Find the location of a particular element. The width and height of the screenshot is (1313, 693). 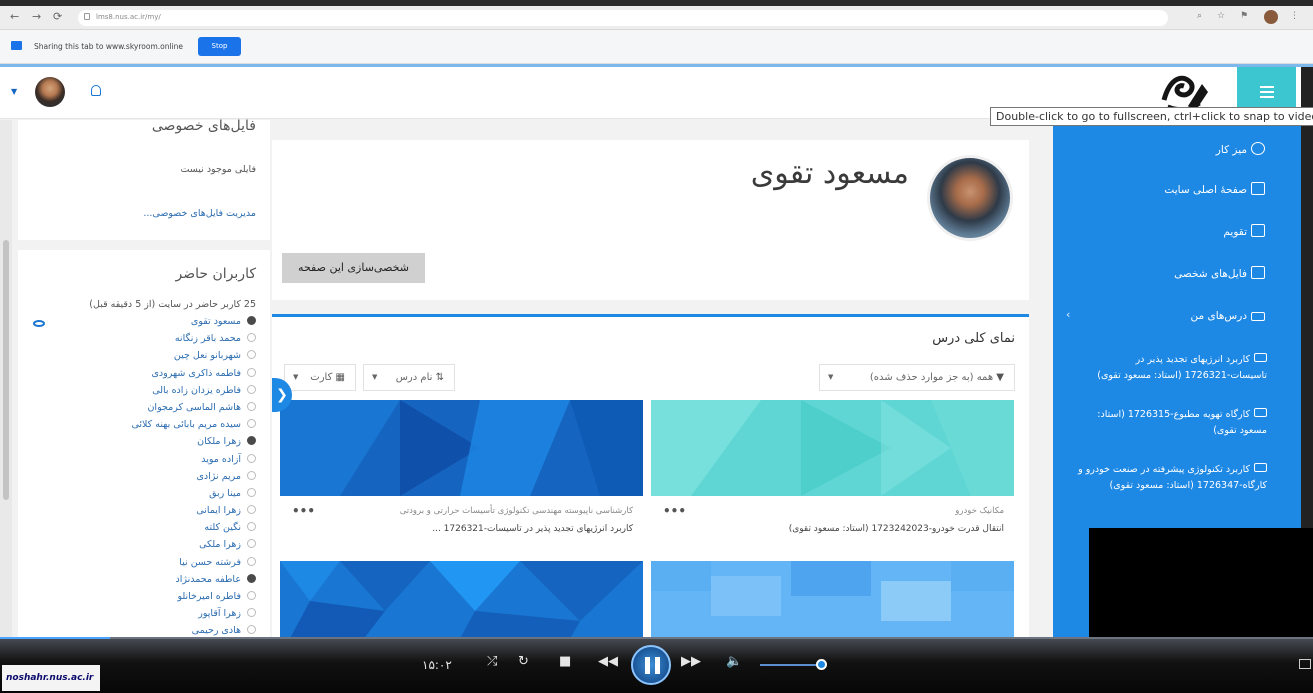

filter-dropdown: ▼ همه (به جز موارد حذف شده) ▼ is located at coordinates (917, 377).